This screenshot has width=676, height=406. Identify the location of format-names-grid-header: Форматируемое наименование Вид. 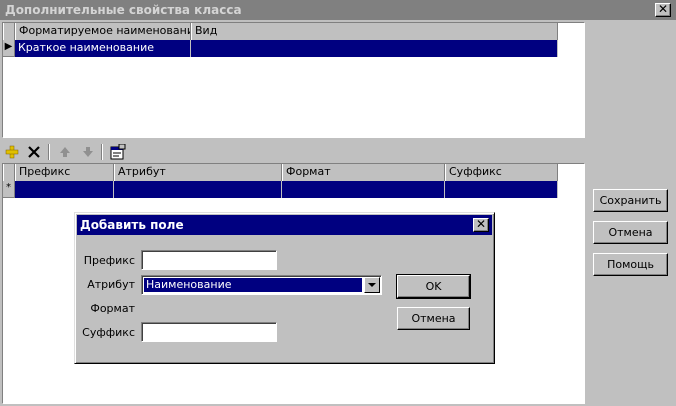
(280, 31).